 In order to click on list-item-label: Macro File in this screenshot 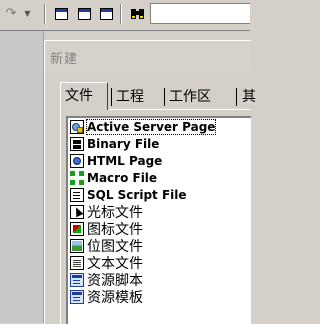, I will do `click(122, 177)`.